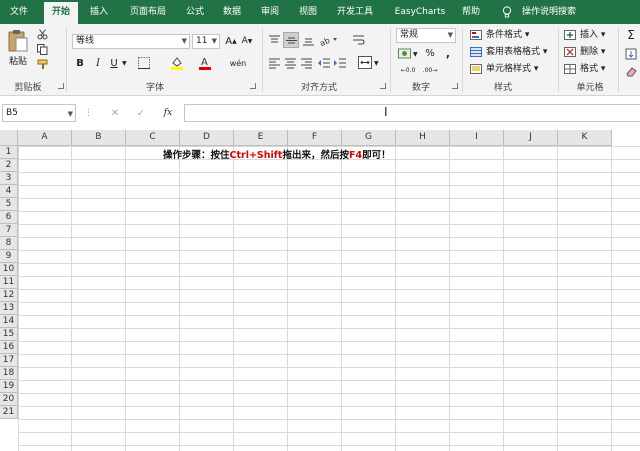  Describe the element at coordinates (9, 138) in the screenshot. I see `select-all-button` at that location.